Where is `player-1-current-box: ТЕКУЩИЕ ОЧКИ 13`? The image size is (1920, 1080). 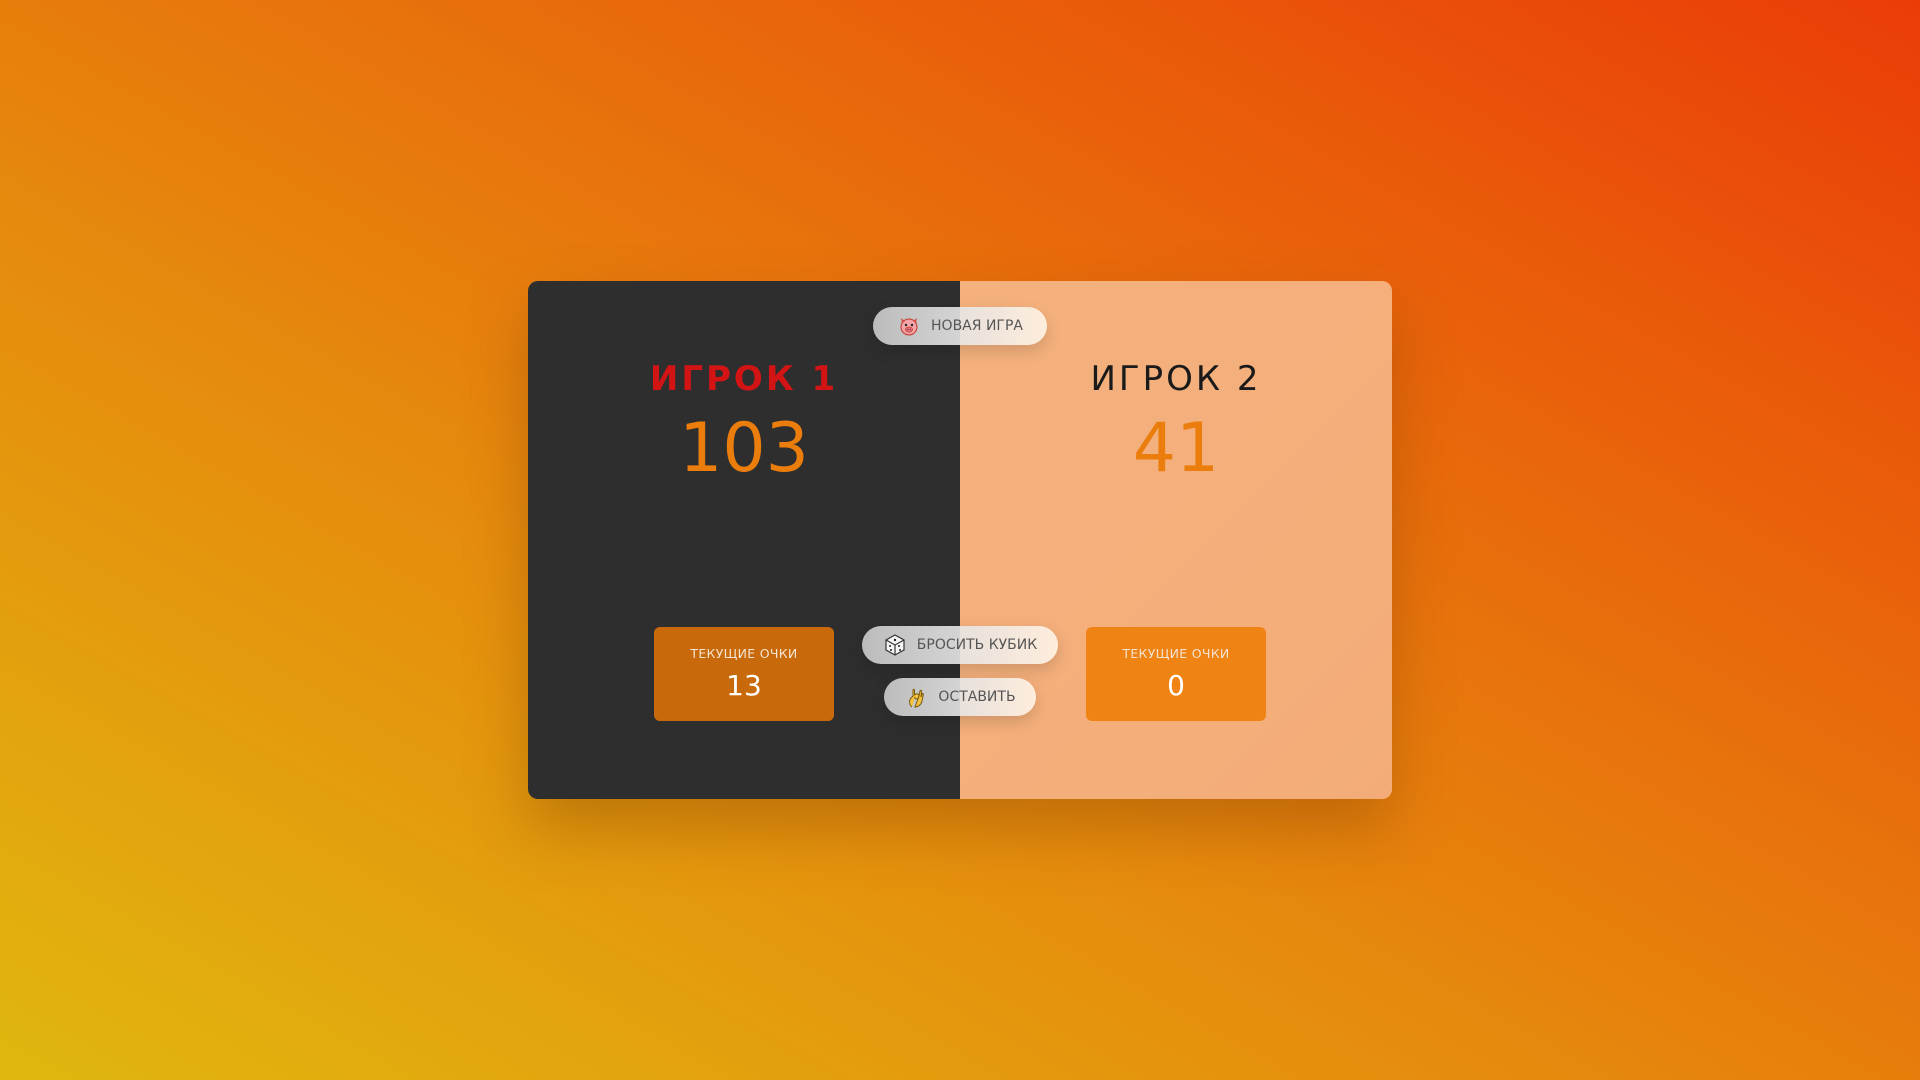
player-1-current-box: ТЕКУЩИЕ ОЧКИ 13 is located at coordinates (744, 674).